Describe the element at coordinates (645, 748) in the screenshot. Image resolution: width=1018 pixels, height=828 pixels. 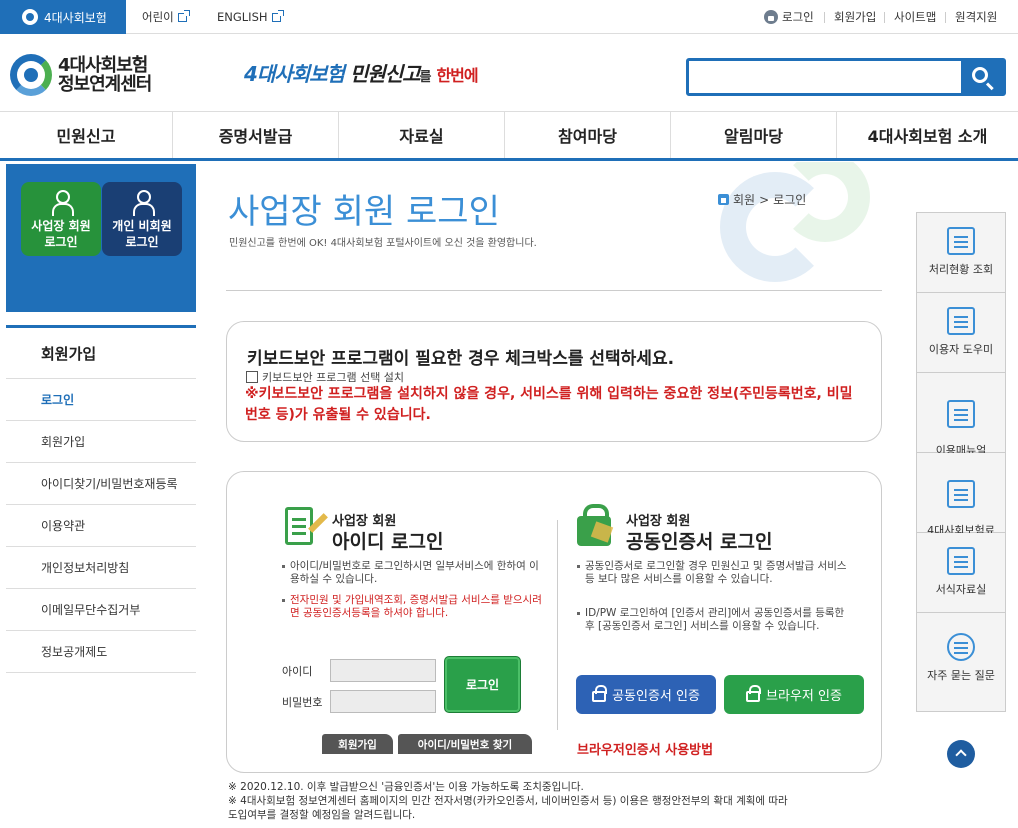
I see `browser-cert-howto-link: 브라우저인증서 사용방법` at that location.